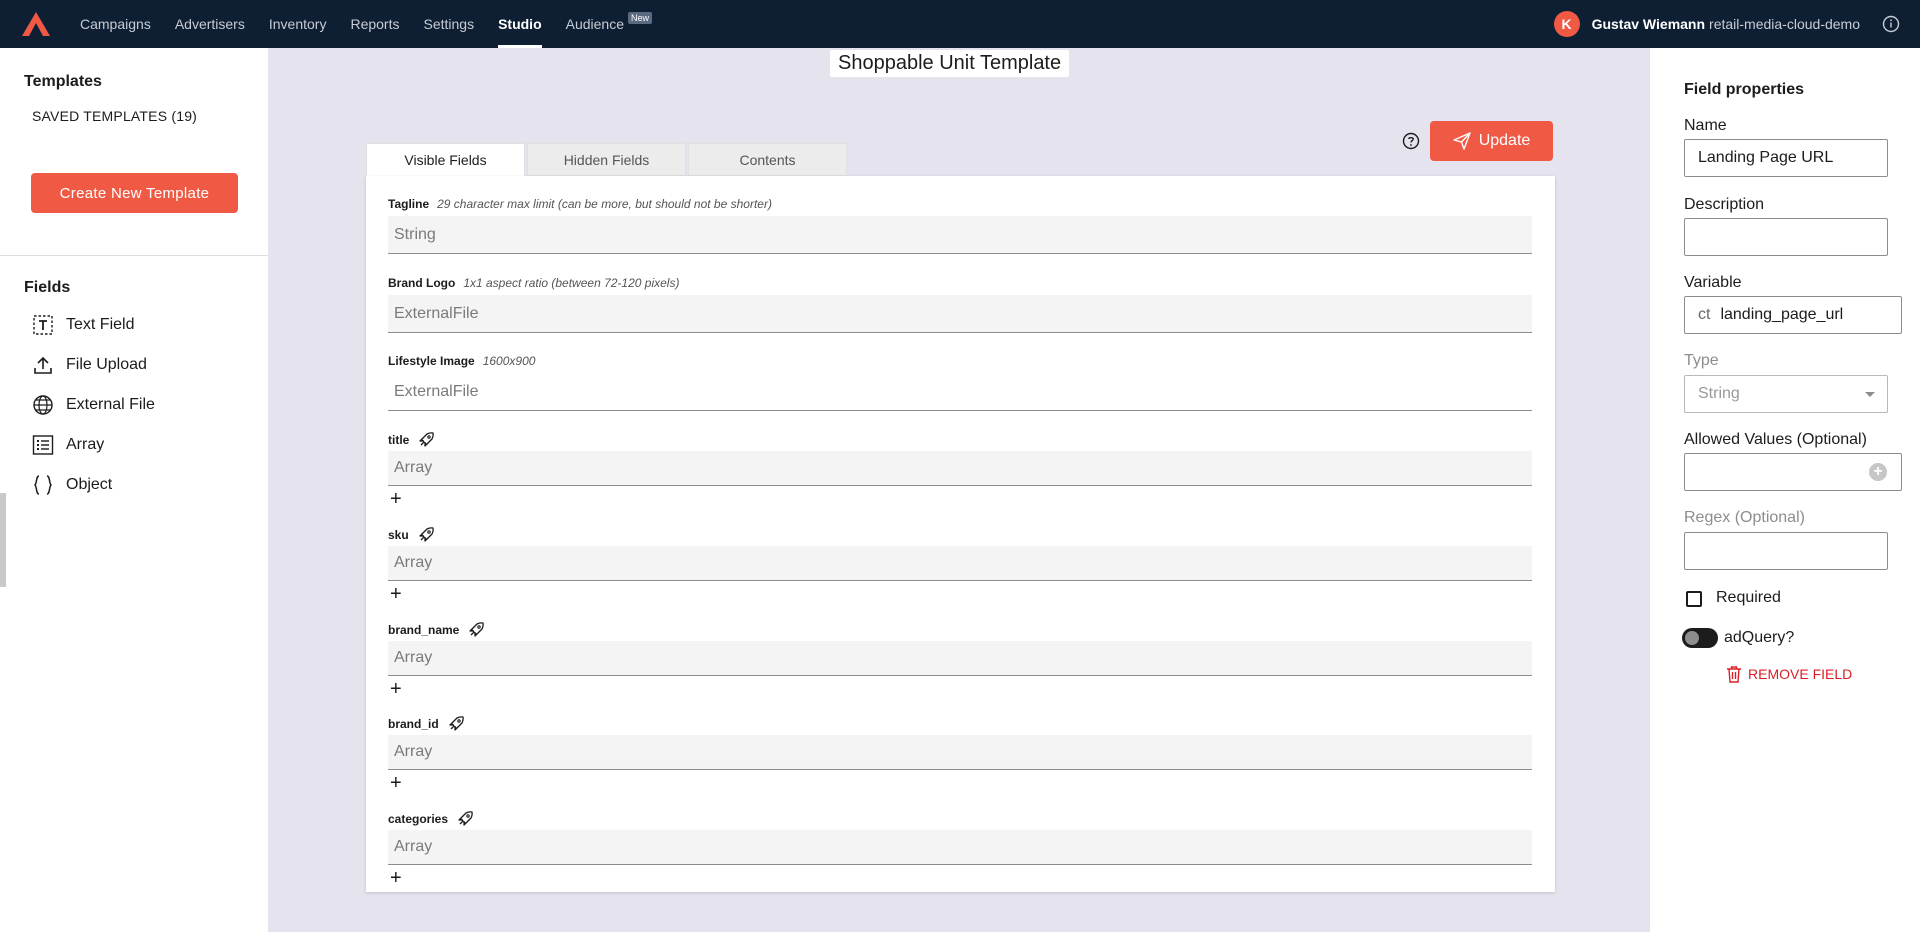 This screenshot has height=932, width=1920. I want to click on field-label: categories, so click(431, 819).